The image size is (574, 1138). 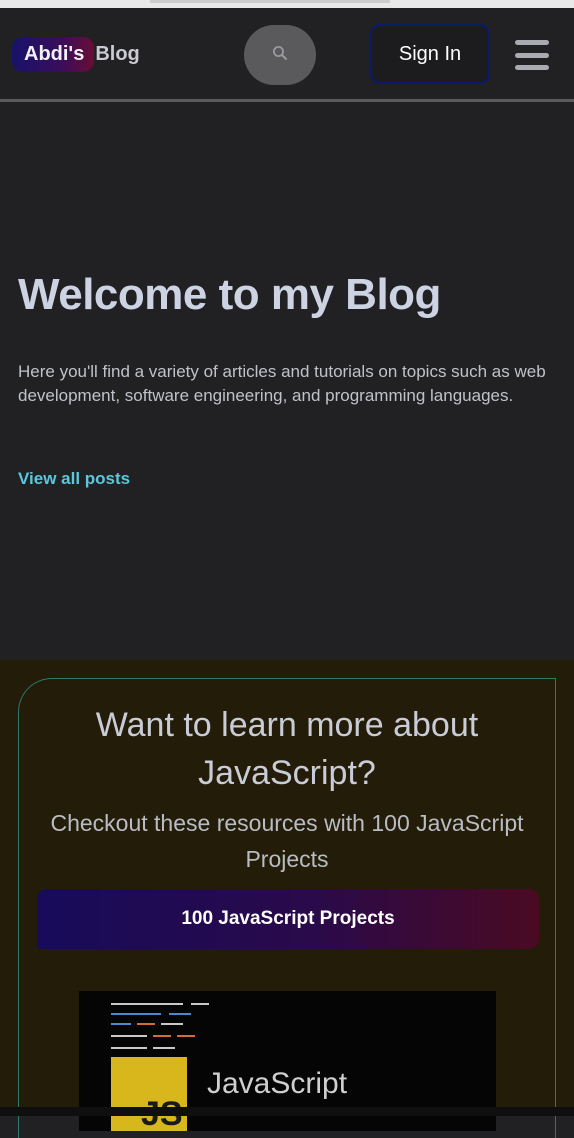 What do you see at coordinates (430, 54) in the screenshot?
I see `sign-in-button: Sign In` at bounding box center [430, 54].